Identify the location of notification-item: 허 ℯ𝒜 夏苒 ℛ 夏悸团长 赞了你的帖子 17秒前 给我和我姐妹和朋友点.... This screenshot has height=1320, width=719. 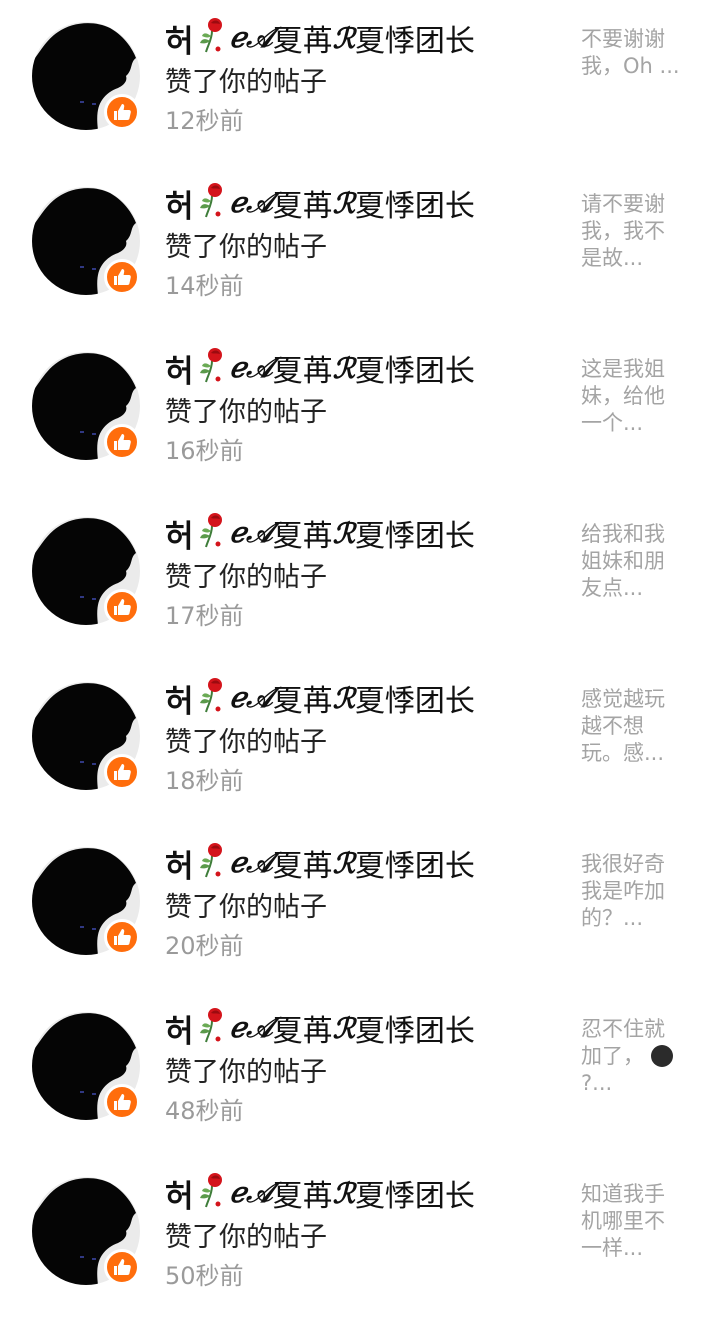
(359, 577).